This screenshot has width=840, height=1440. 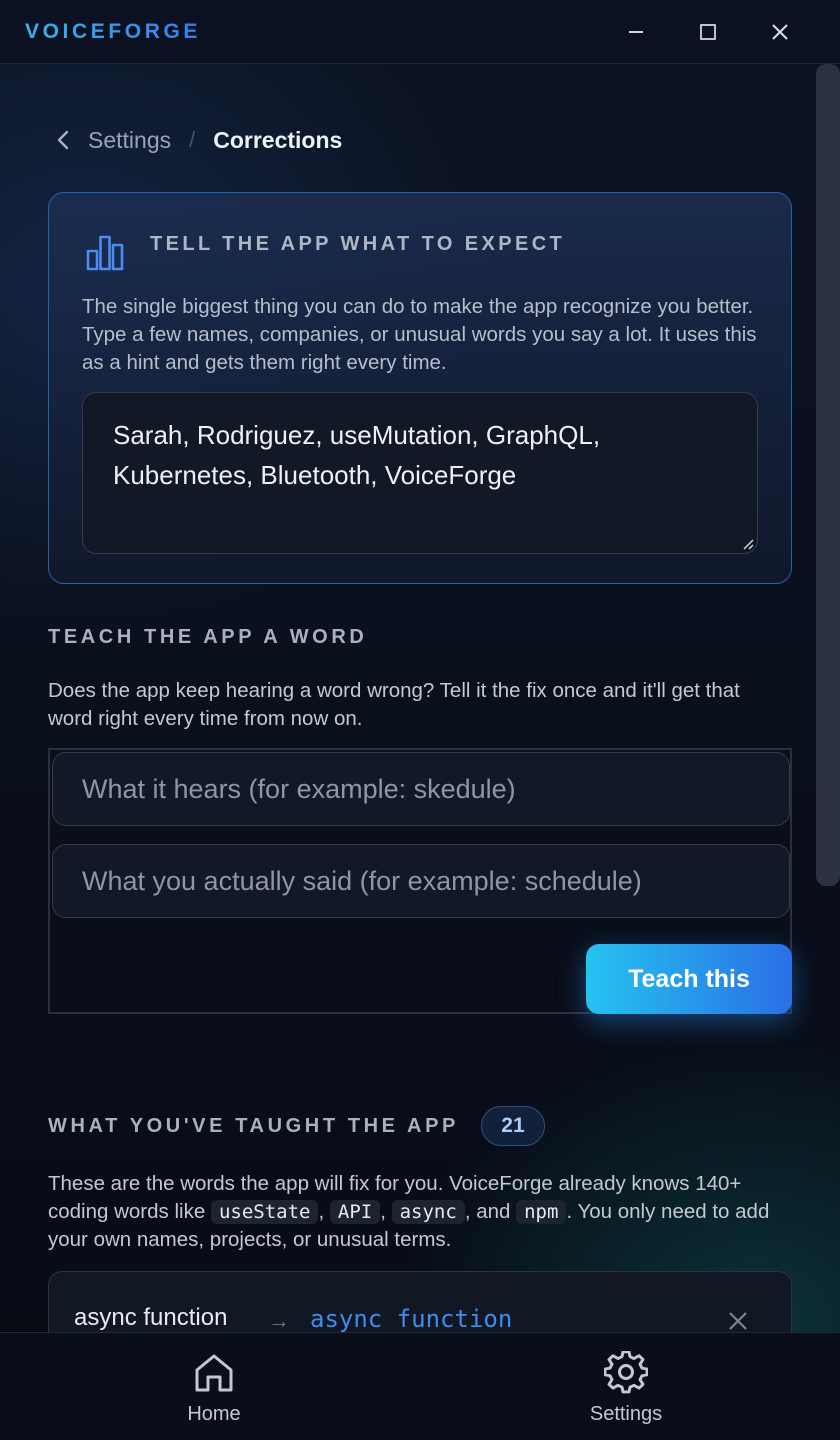 I want to click on chevron-left-icon, so click(x=63, y=140).